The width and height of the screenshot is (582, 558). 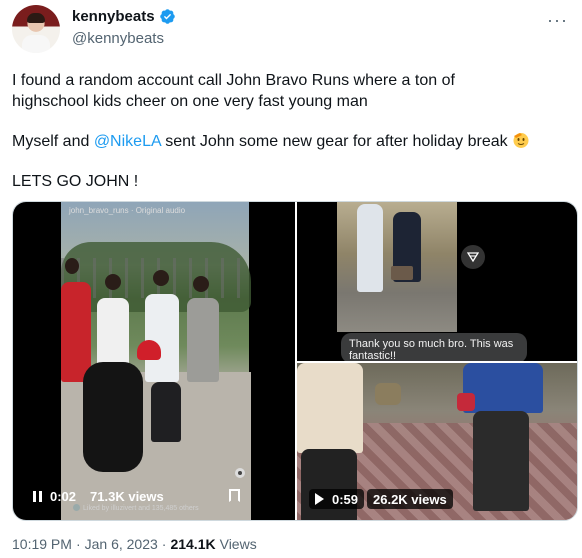 I want to click on tweet-paragraph-3: LETS GO JOHN !, so click(x=75, y=181).